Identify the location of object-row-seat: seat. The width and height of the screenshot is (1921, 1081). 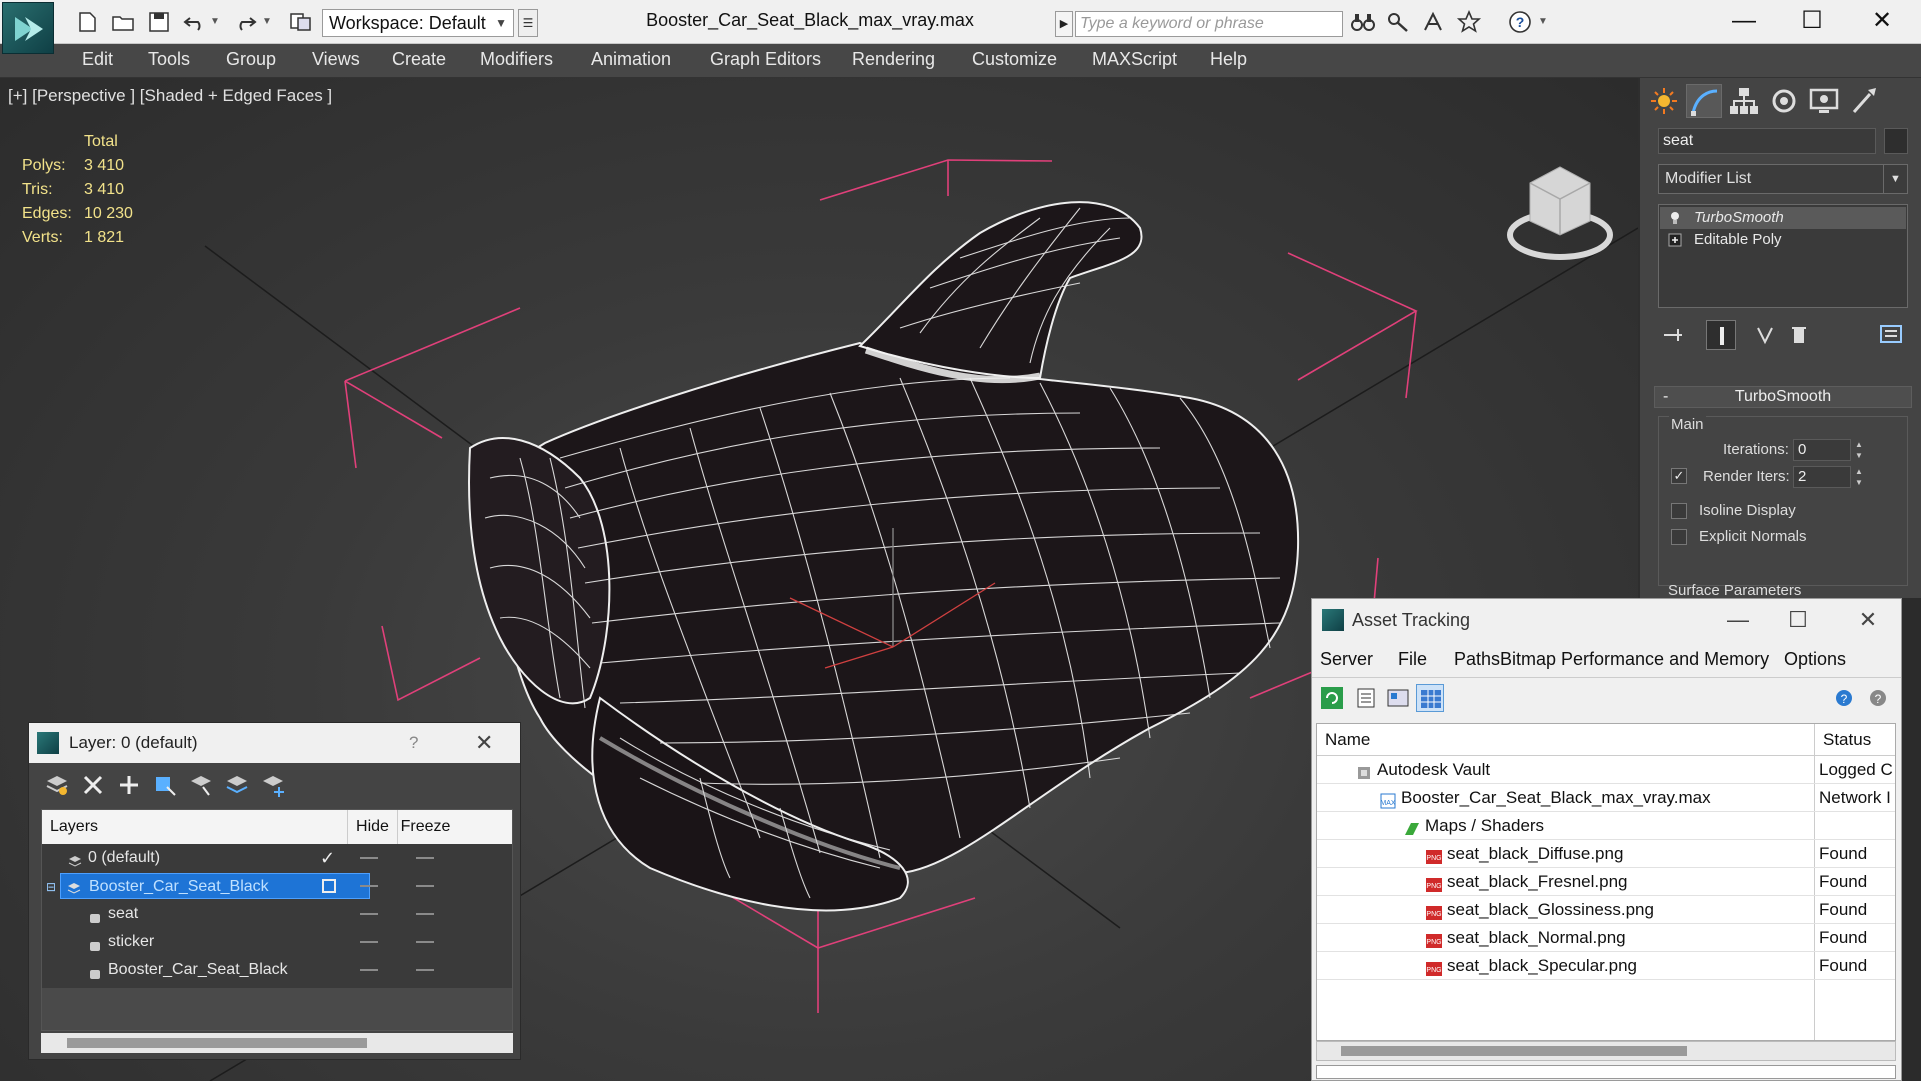
(277, 914).